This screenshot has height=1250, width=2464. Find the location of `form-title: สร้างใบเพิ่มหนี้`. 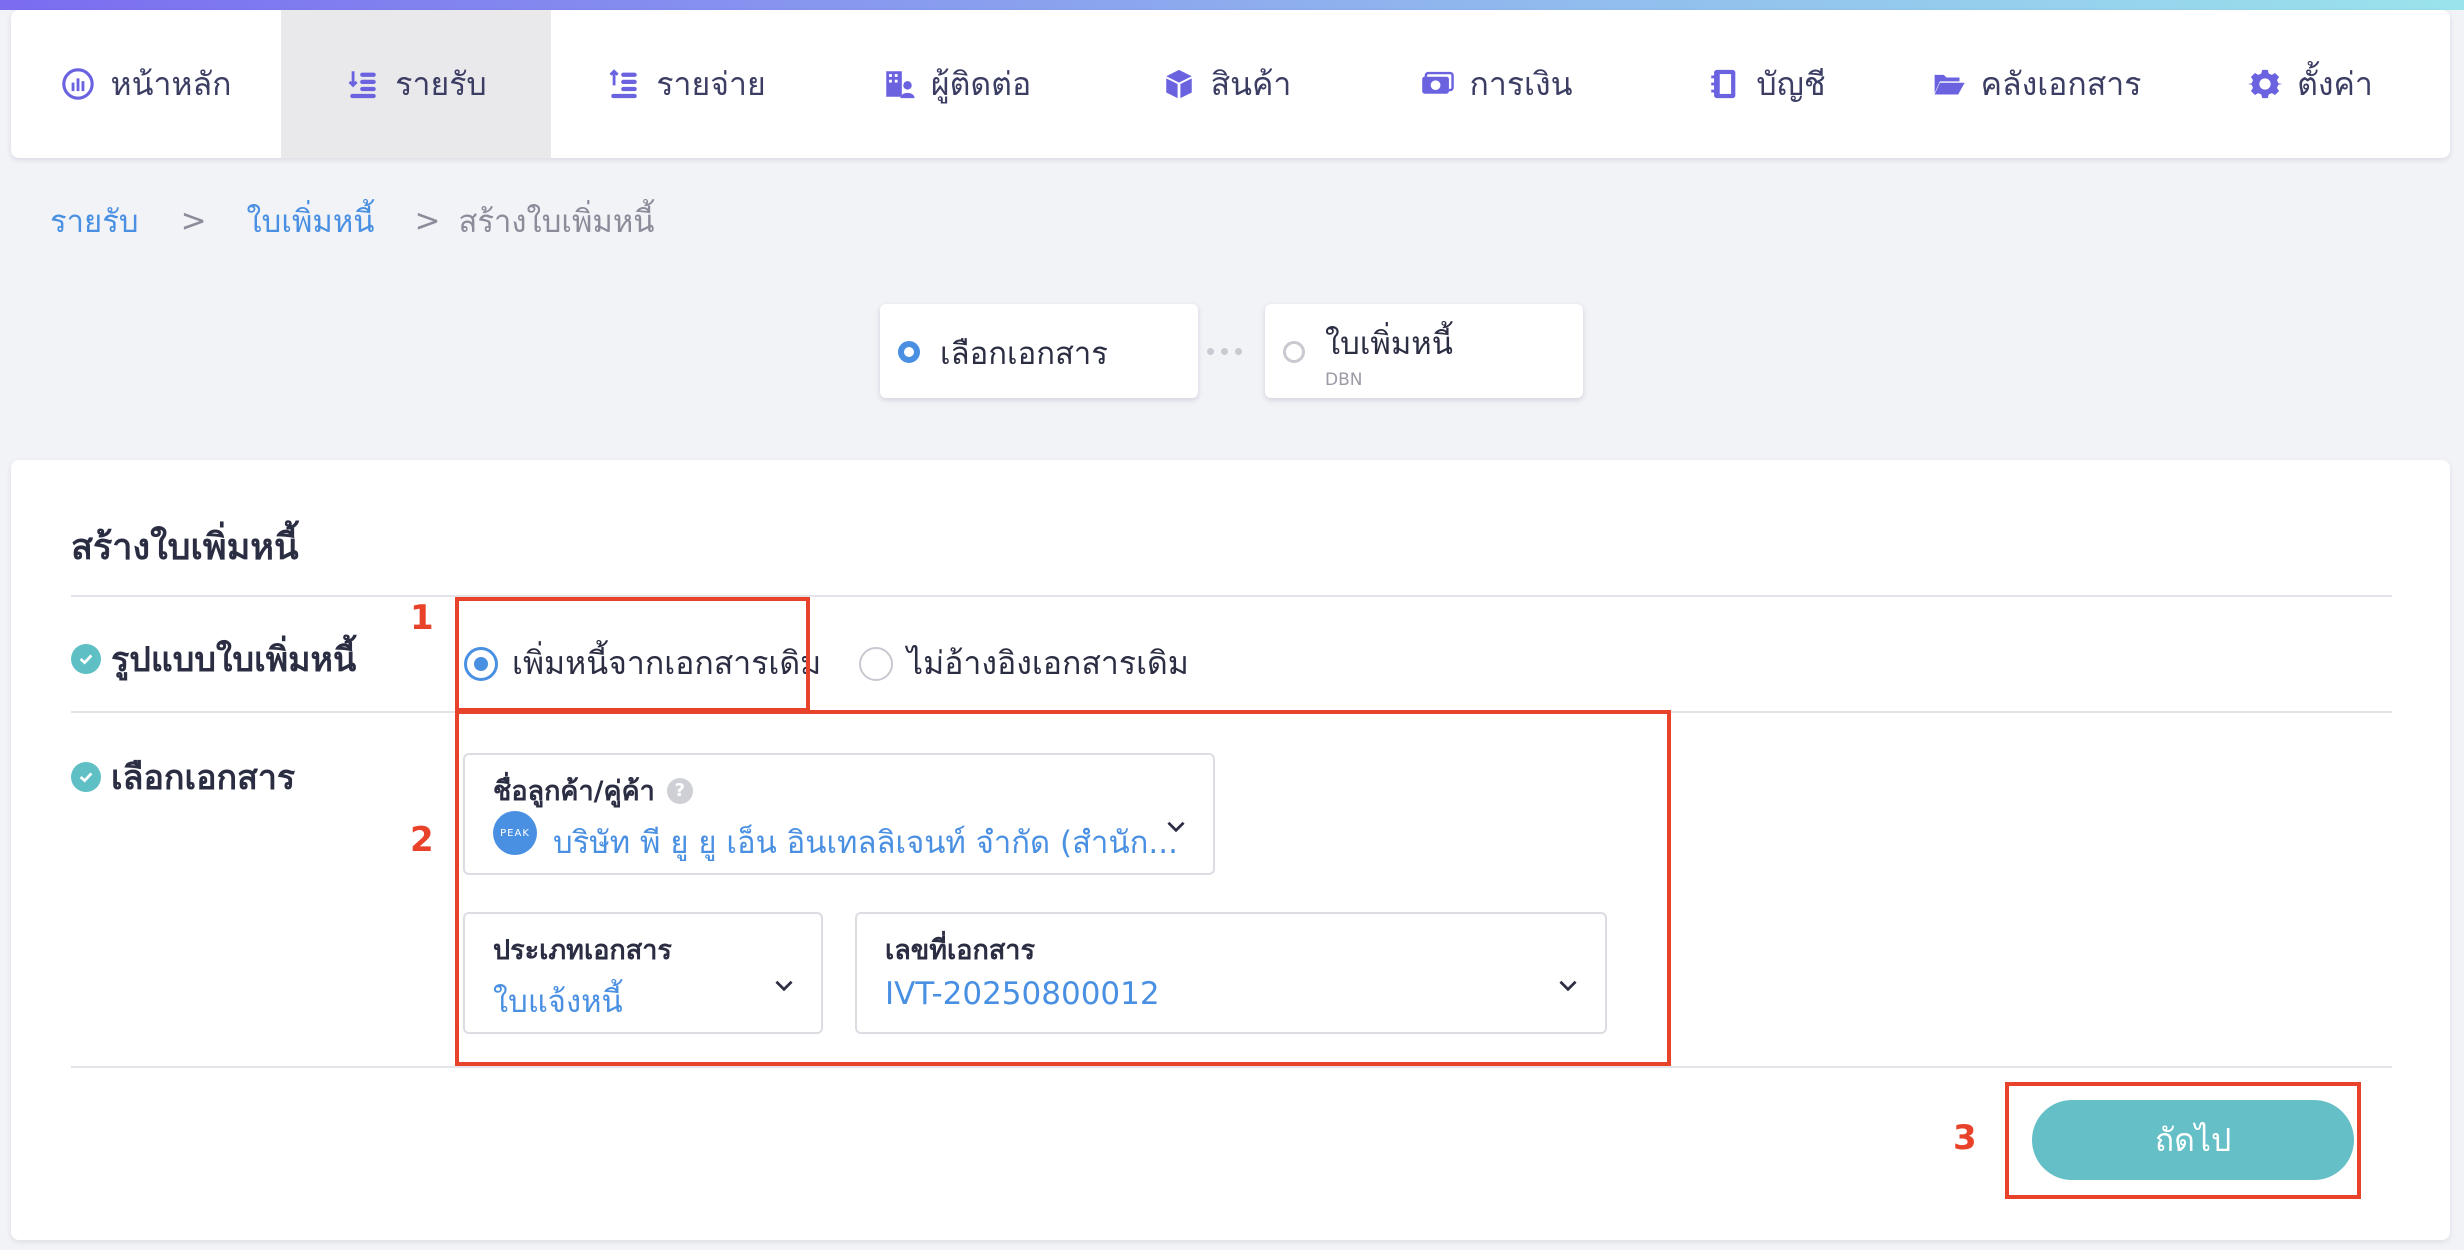

form-title: สร้างใบเพิ่มหนี้ is located at coordinates (185, 547).